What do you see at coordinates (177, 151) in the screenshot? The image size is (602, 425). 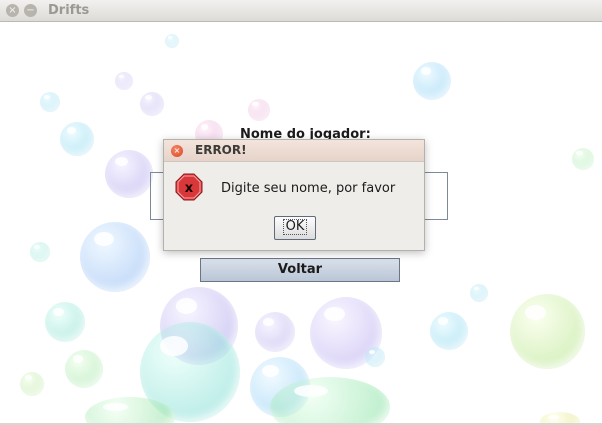 I see `dialog-close-button: ×` at bounding box center [177, 151].